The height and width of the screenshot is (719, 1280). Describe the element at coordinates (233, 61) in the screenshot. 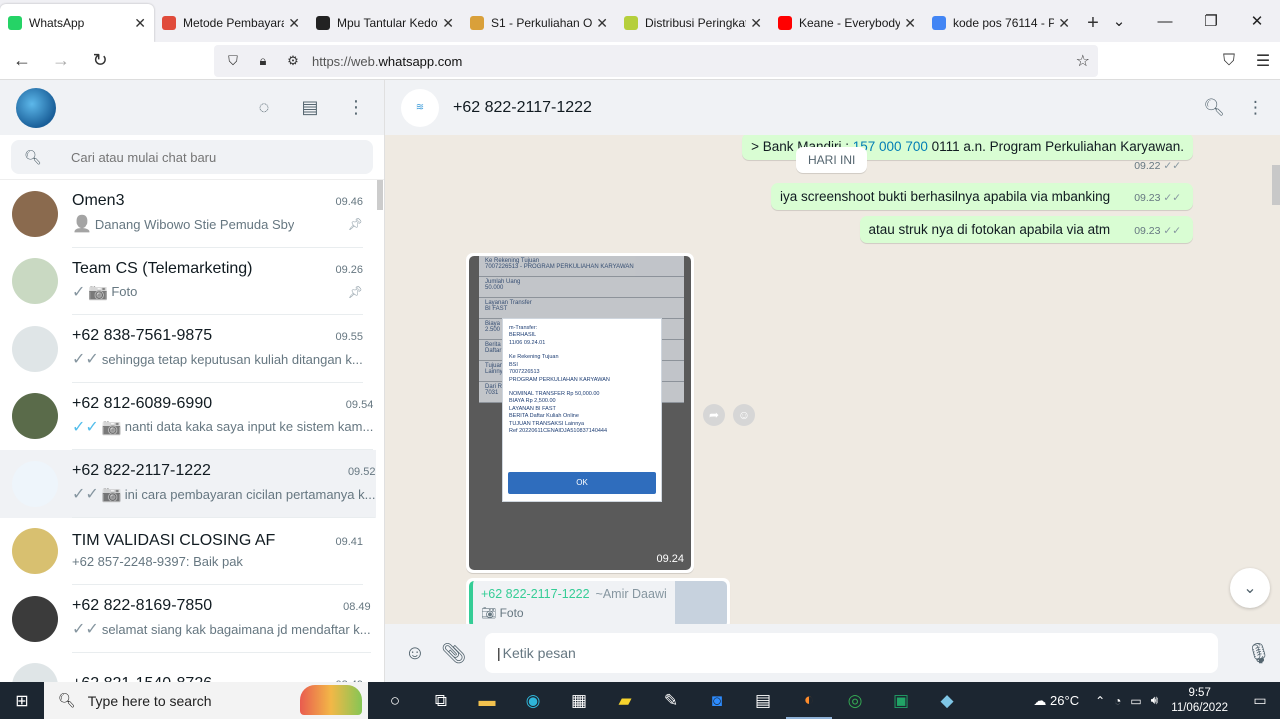

I see `shield-icon: ⛉` at that location.